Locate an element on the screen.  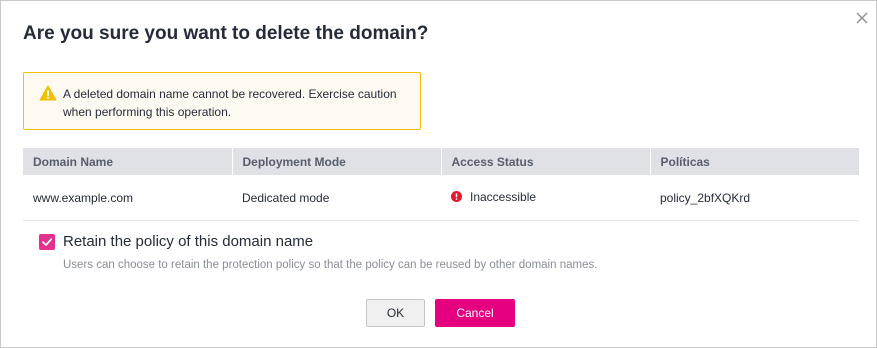
cell-policy: policy_2bfXQKrd is located at coordinates (754, 198).